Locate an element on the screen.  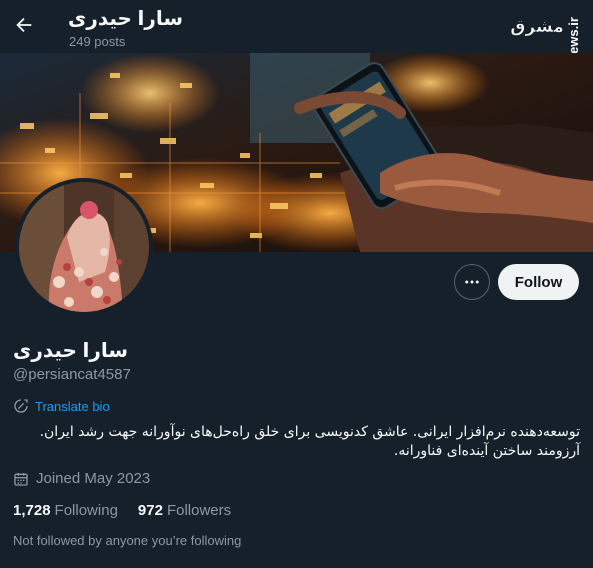
translate-icon is located at coordinates (21, 406).